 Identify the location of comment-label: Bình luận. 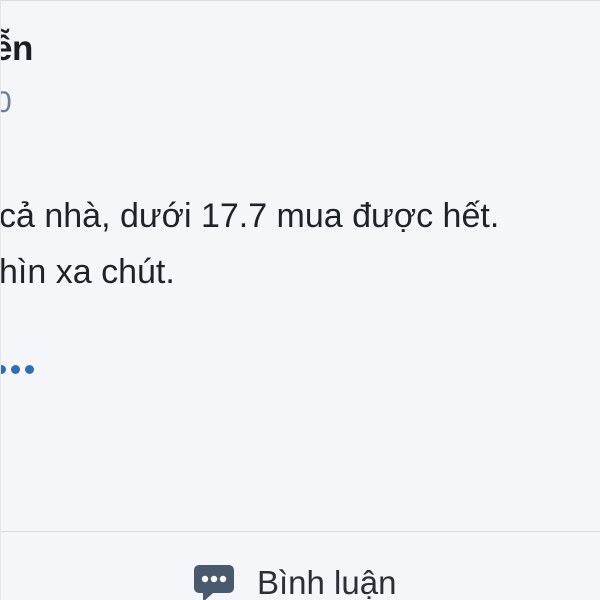
(327, 582).